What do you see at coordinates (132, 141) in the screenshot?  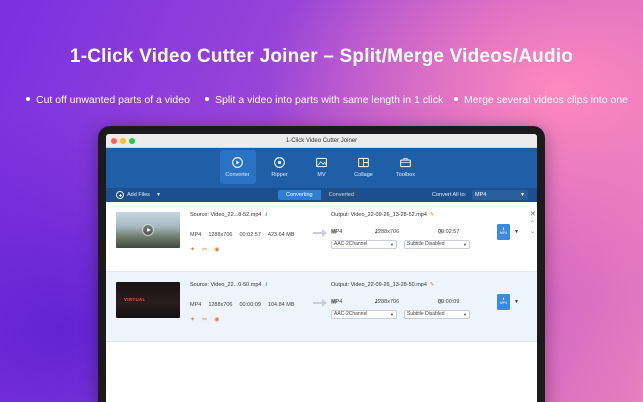 I see `maximize-window-button` at bounding box center [132, 141].